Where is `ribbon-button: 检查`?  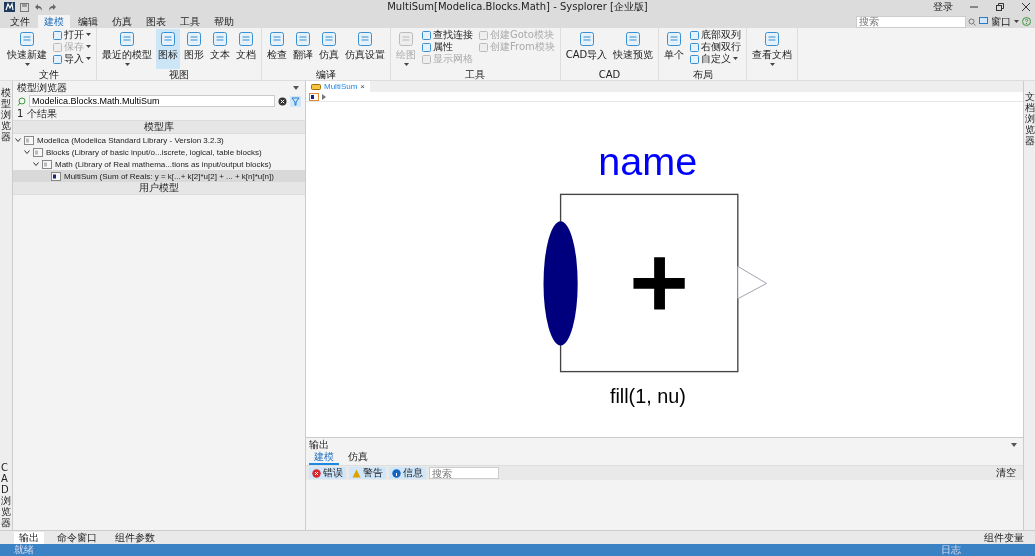 ribbon-button: 检查 is located at coordinates (277, 49).